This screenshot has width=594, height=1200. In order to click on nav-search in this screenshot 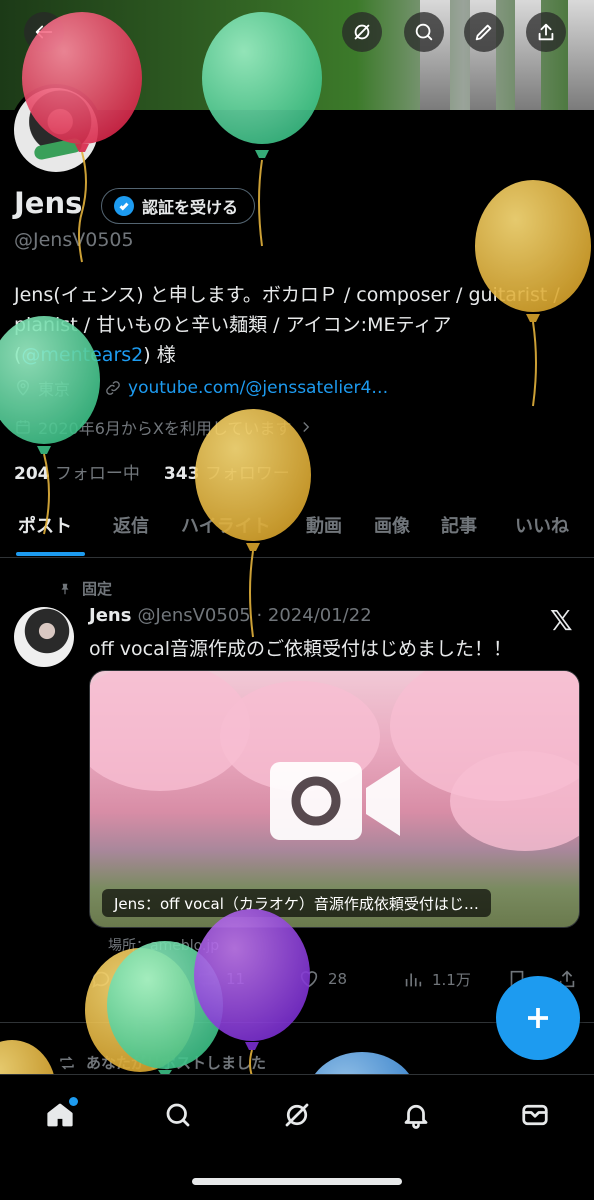, I will do `click(178, 1115)`.